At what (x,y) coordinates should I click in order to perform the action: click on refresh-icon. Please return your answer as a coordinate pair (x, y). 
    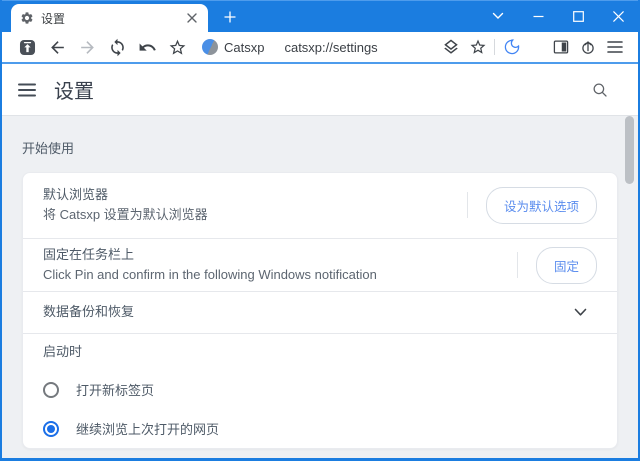
    Looking at the image, I should click on (117, 47).